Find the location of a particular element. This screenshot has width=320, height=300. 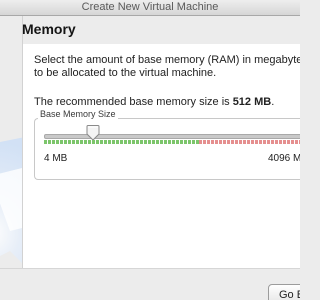

recommended-value: 512 MB is located at coordinates (252, 102).